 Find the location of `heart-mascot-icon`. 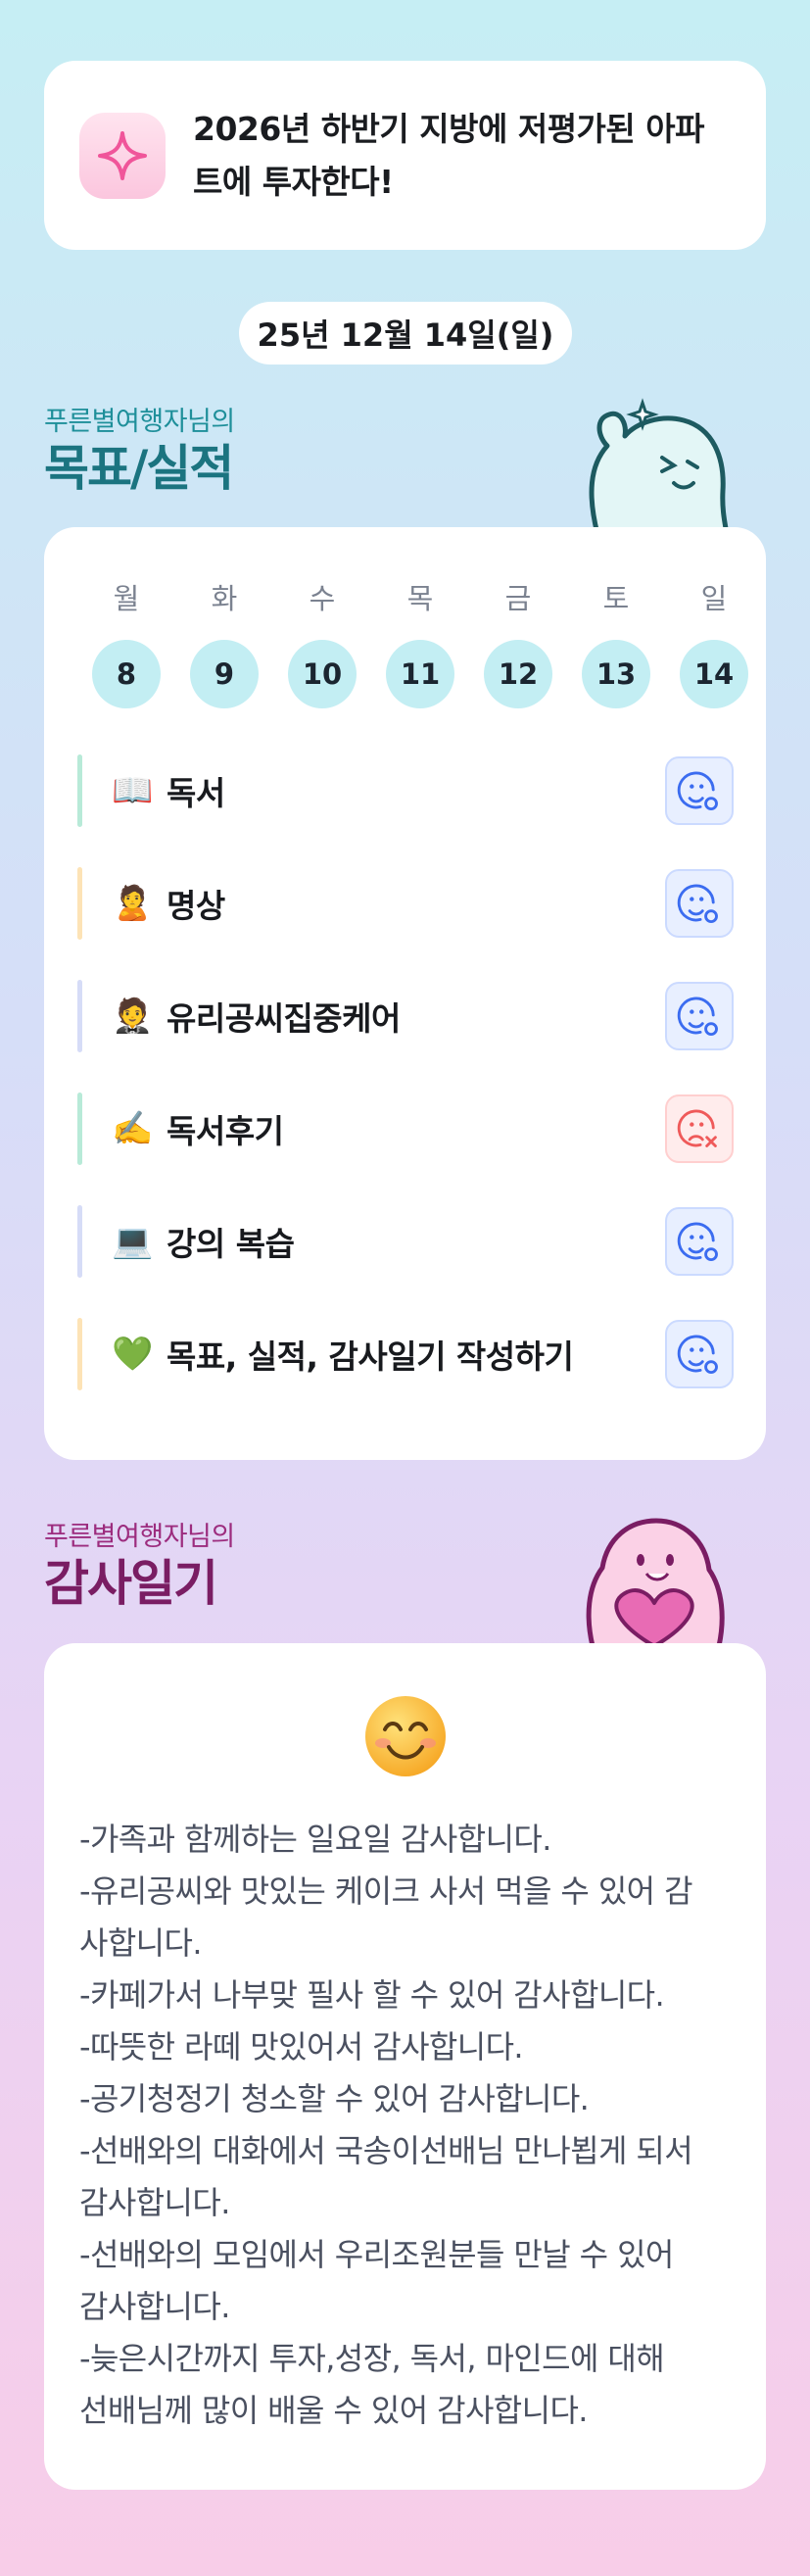

heart-mascot-icon is located at coordinates (651, 1579).